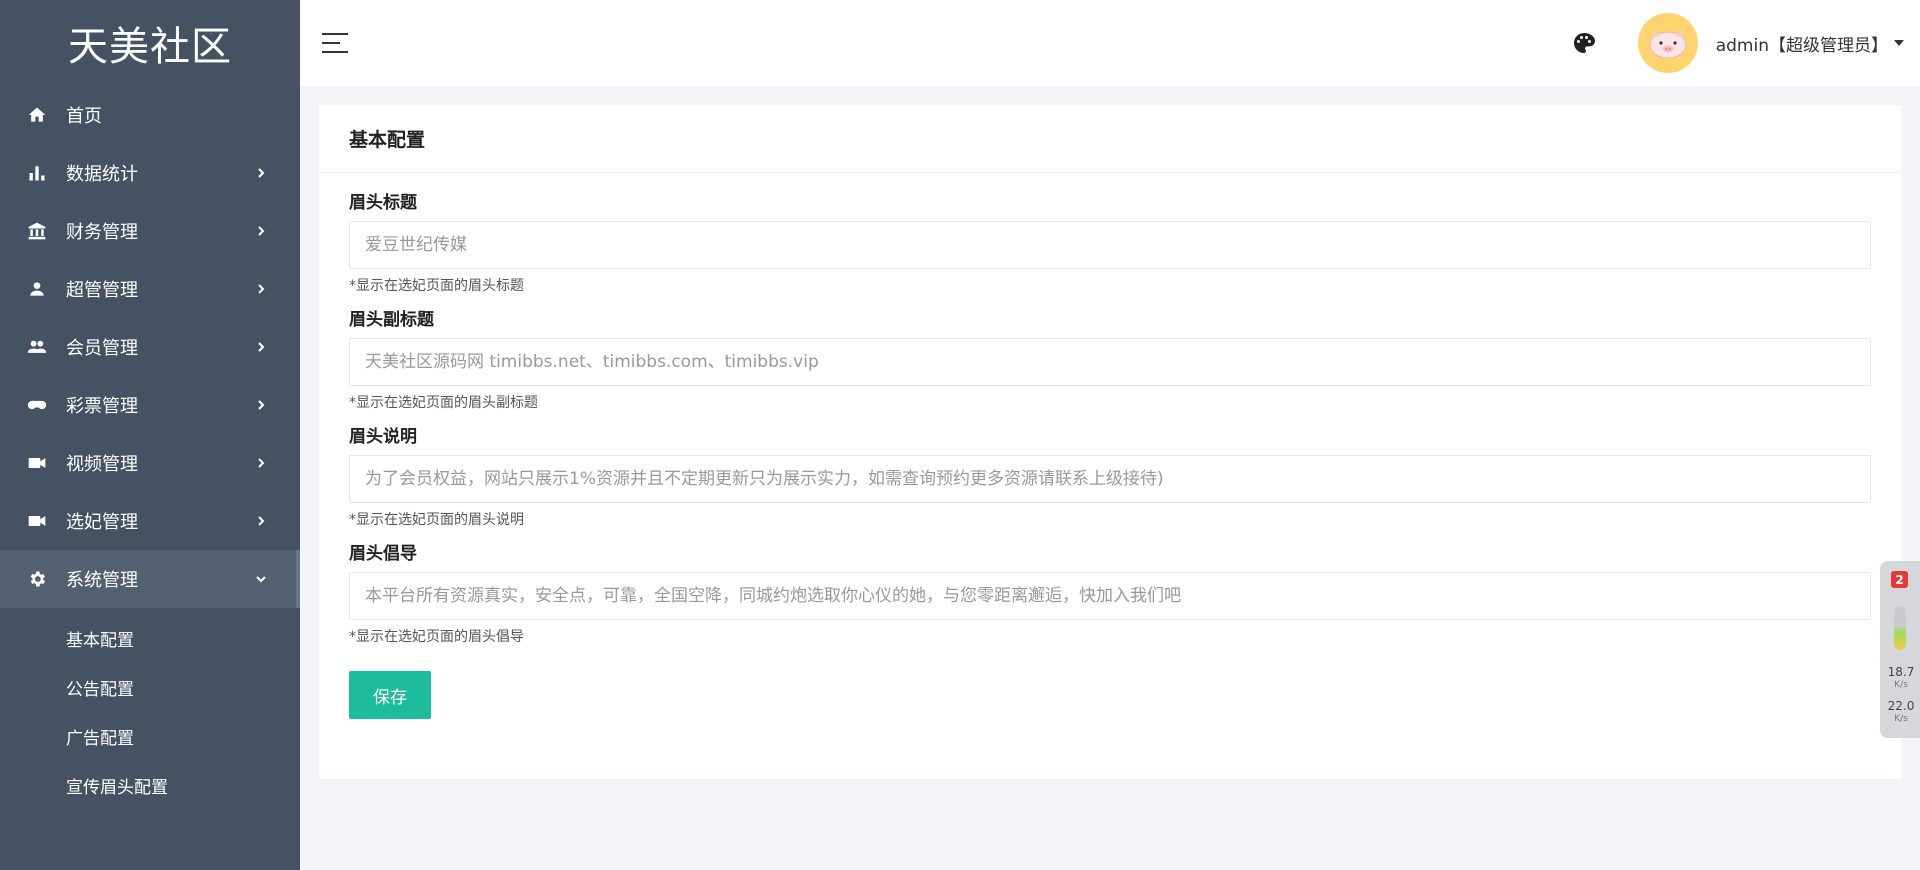 This screenshot has height=870, width=1920. What do you see at coordinates (150, 115) in the screenshot?
I see `sidebar-item-home: 首页` at bounding box center [150, 115].